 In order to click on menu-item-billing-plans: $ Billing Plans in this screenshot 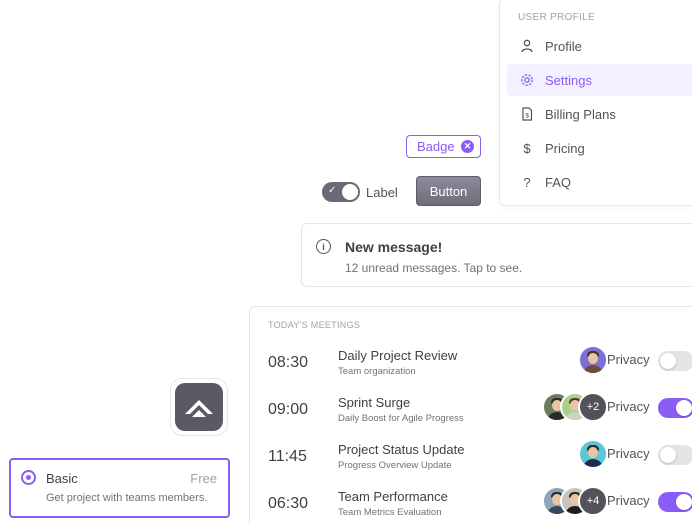, I will do `click(599, 114)`.